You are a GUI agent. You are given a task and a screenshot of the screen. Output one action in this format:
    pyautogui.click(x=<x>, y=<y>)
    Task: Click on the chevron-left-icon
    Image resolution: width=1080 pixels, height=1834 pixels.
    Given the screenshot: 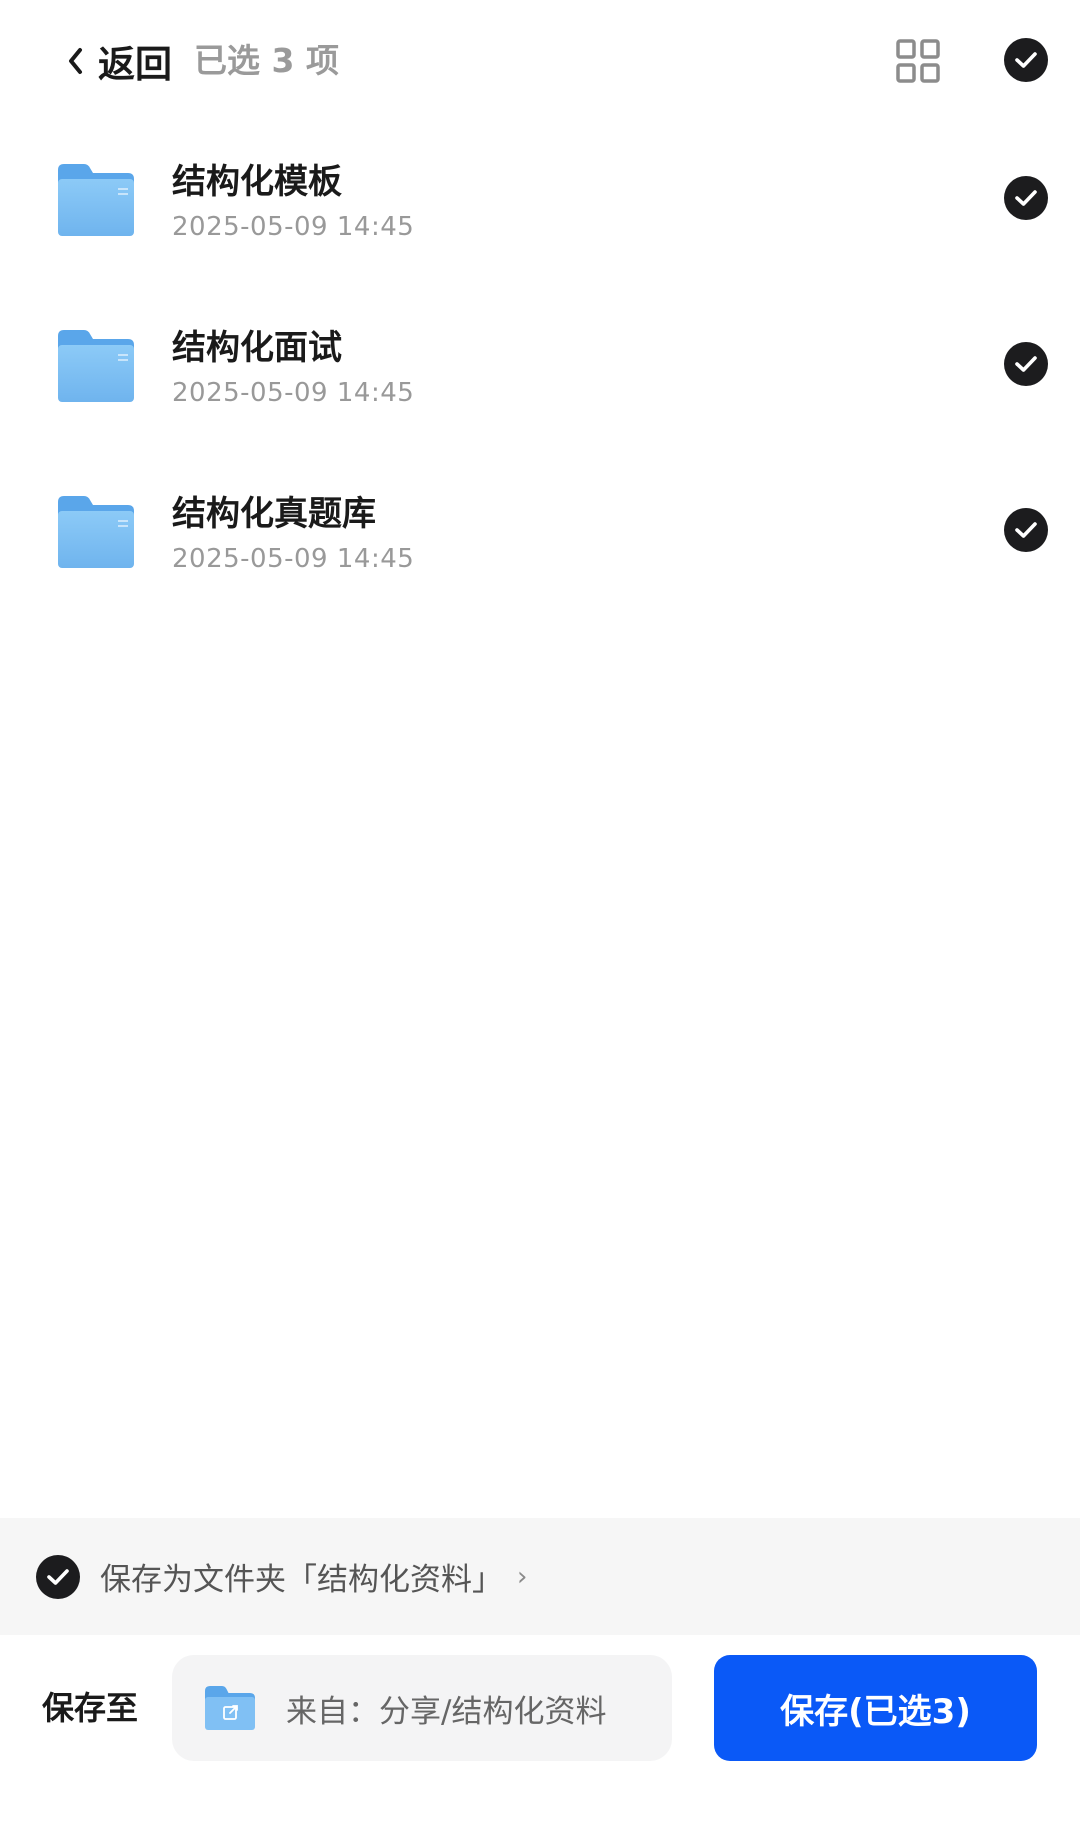 What is the action you would take?
    pyautogui.click(x=75, y=61)
    